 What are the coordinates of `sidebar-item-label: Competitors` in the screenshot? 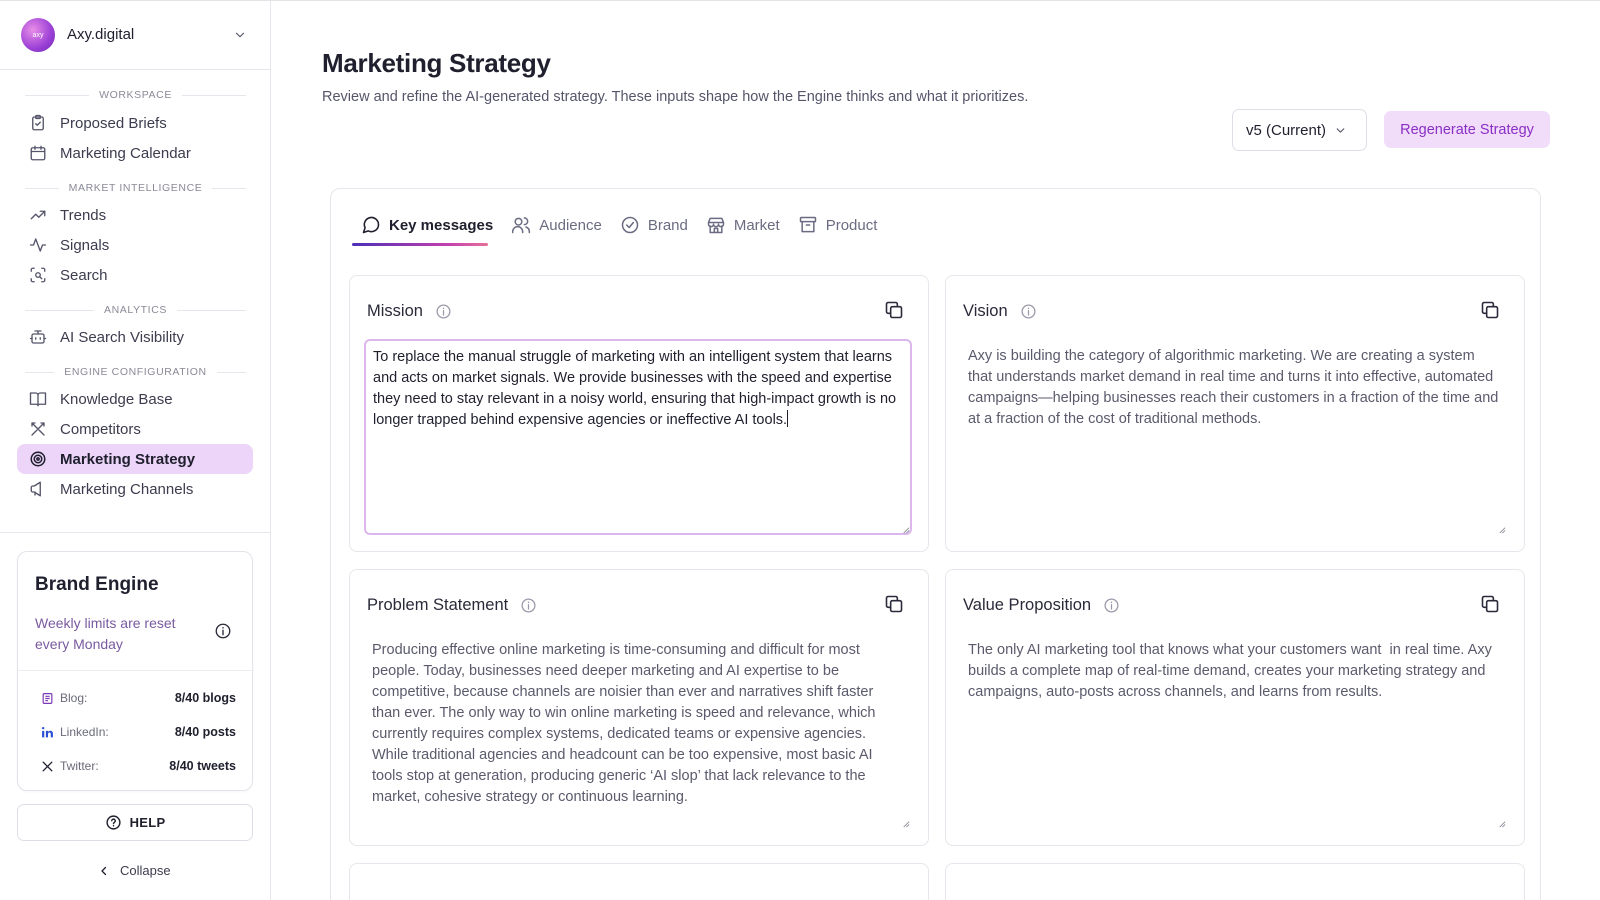 It's located at (100, 429).